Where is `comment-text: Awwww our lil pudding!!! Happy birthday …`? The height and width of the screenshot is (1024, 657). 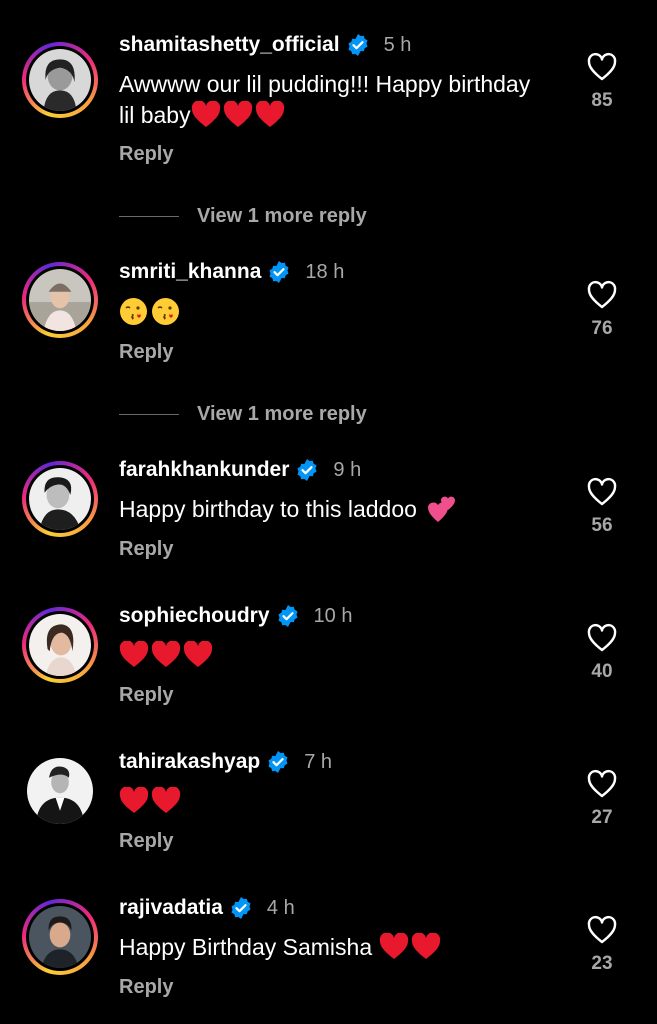 comment-text: Awwww our lil pudding!!! Happy birthday … is located at coordinates (329, 100).